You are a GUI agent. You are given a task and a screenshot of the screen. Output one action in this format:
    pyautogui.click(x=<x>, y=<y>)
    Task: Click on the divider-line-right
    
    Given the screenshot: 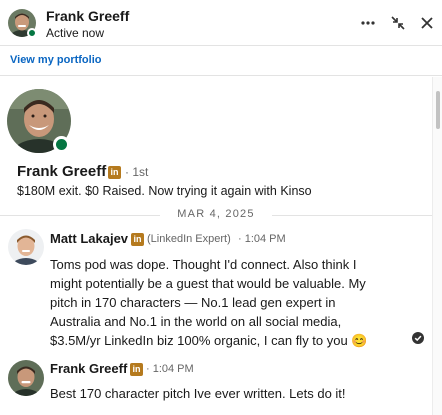 What is the action you would take?
    pyautogui.click(x=352, y=215)
    